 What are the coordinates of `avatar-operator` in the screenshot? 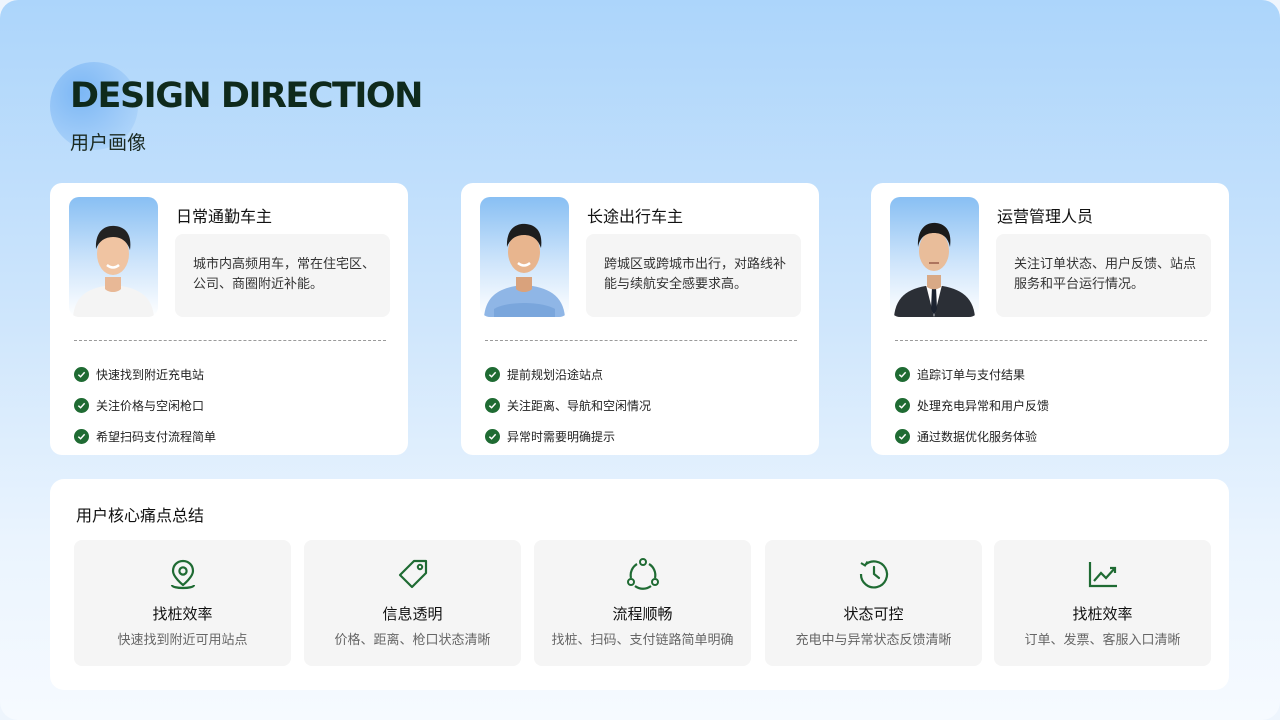 It's located at (934, 257).